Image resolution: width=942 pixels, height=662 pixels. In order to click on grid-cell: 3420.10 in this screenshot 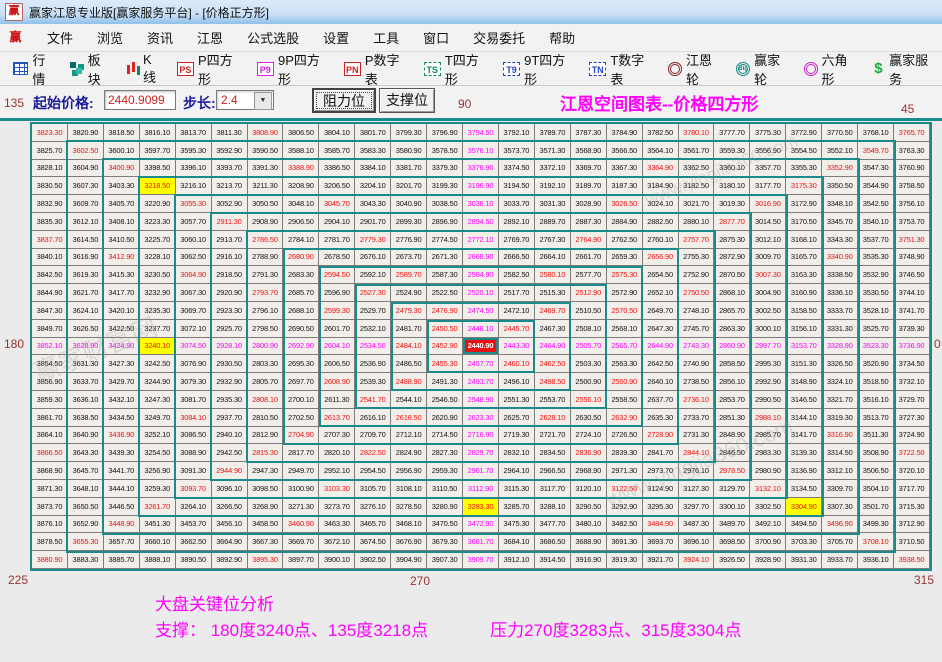, I will do `click(121, 310)`.